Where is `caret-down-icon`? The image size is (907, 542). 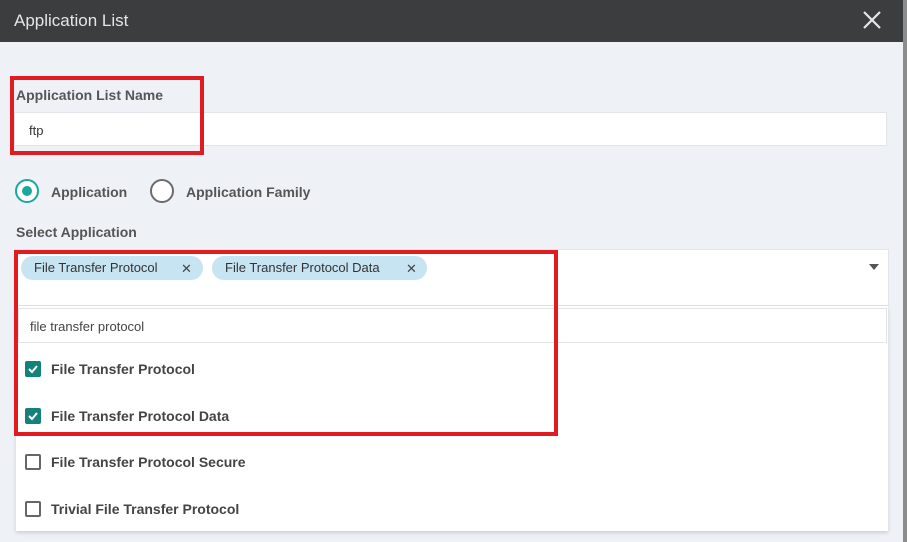
caret-down-icon is located at coordinates (874, 267).